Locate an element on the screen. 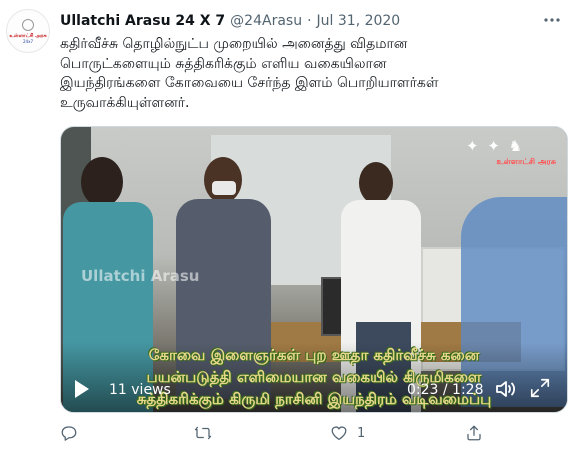 The width and height of the screenshot is (580, 456). avatar: உள்ளாட்சி அரசு 24x7 is located at coordinates (28, 31).